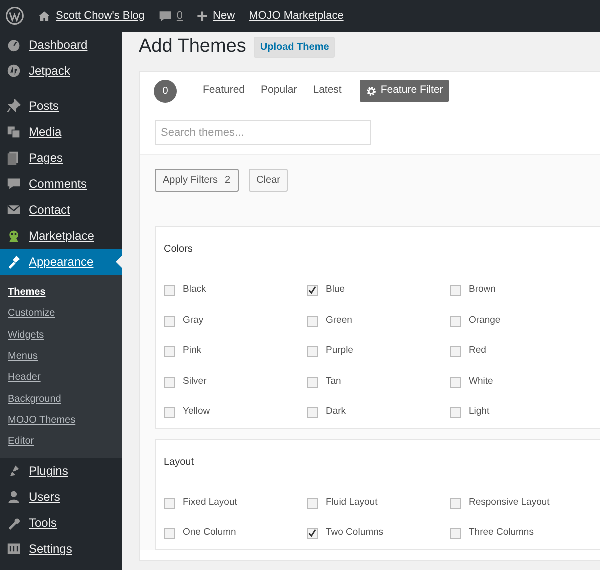 The width and height of the screenshot is (600, 570). Describe the element at coordinates (61, 441) in the screenshot. I see `submenu-item: Editor` at that location.